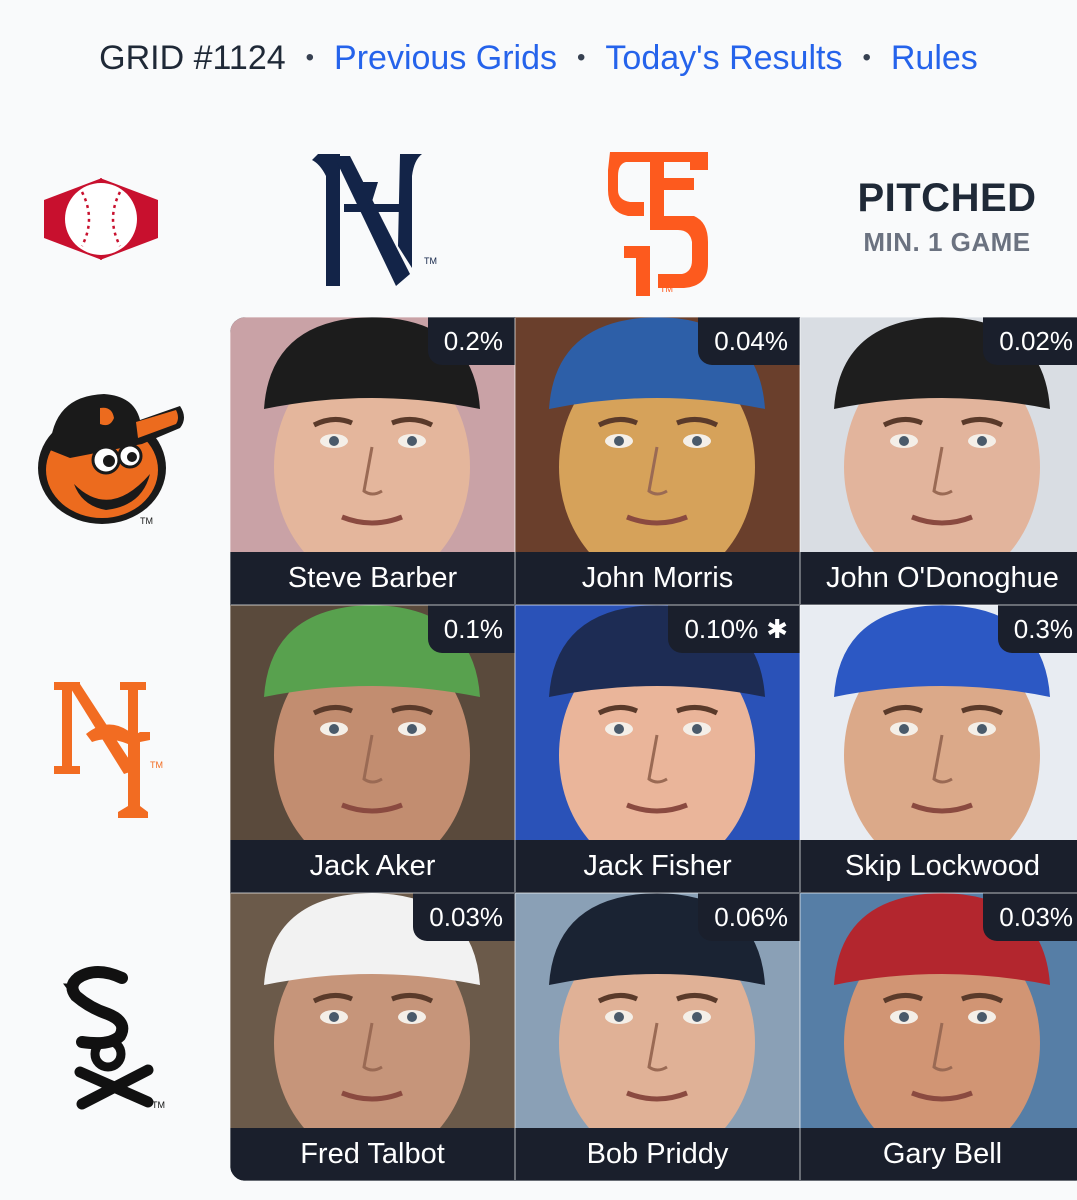  I want to click on player-name: Jack Fisher, so click(657, 866).